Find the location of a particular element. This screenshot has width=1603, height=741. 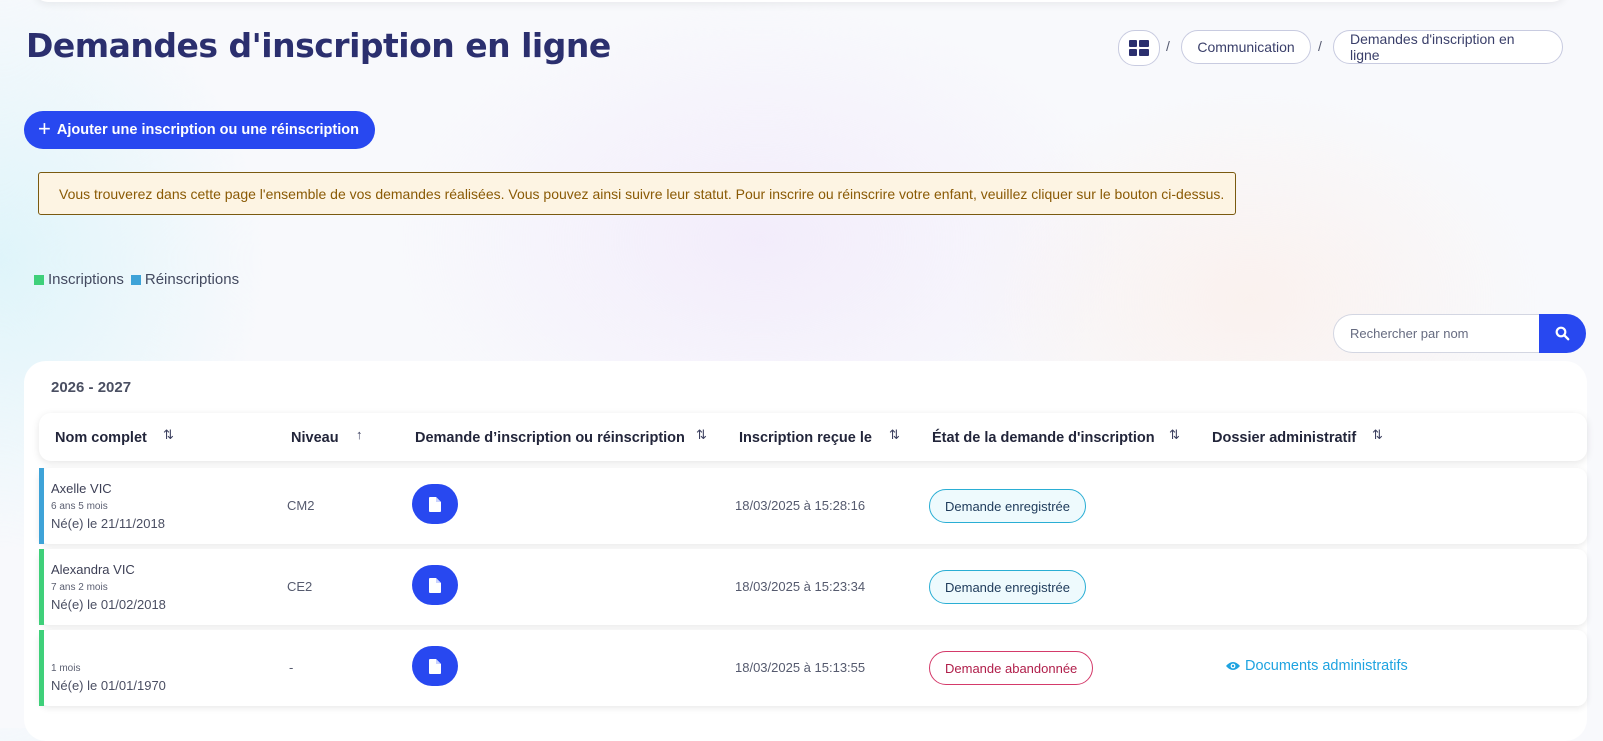

breadcrumb-communication: Communication is located at coordinates (1246, 47).